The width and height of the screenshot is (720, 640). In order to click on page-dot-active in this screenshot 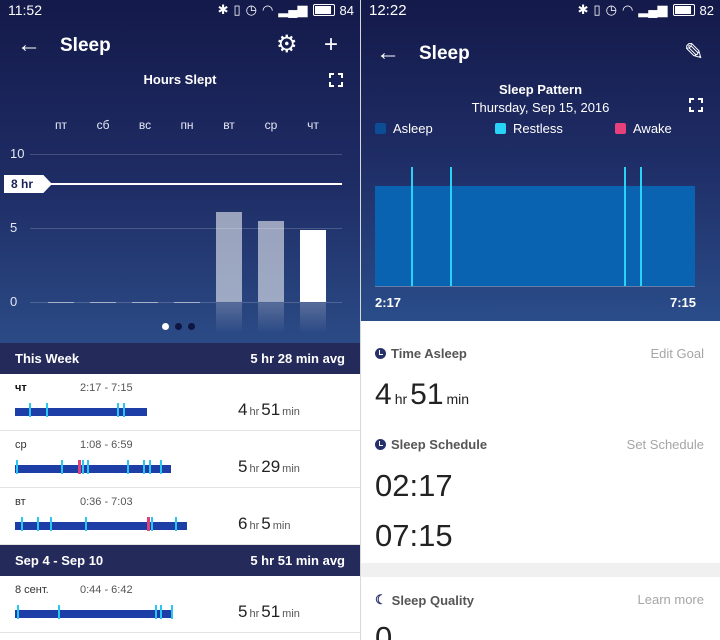, I will do `click(165, 326)`.